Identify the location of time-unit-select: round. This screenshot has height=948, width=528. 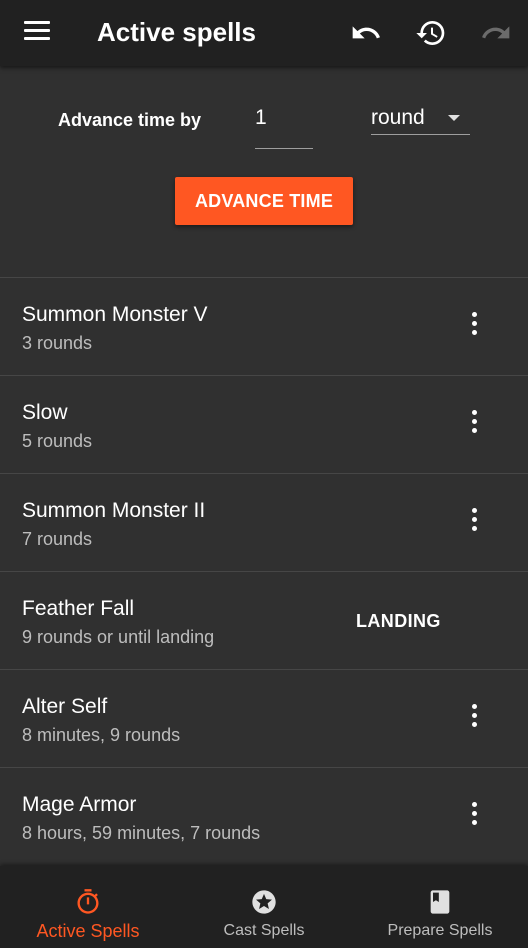
(420, 119).